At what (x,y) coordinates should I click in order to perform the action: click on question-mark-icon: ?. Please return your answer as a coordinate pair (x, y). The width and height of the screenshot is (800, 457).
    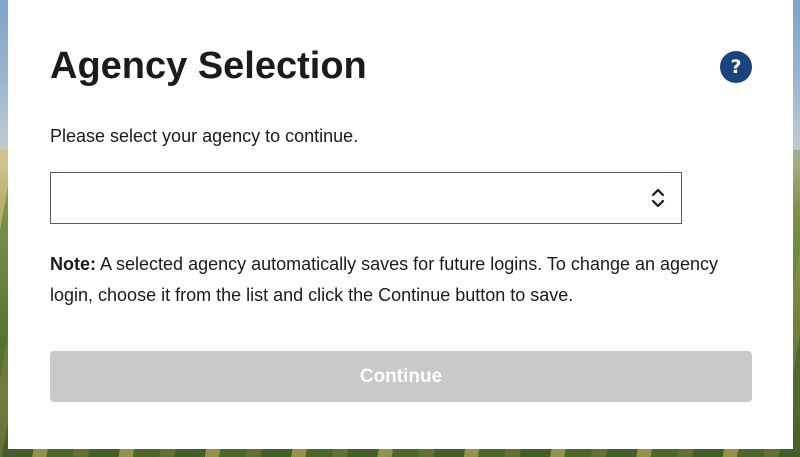
    Looking at the image, I should click on (736, 67).